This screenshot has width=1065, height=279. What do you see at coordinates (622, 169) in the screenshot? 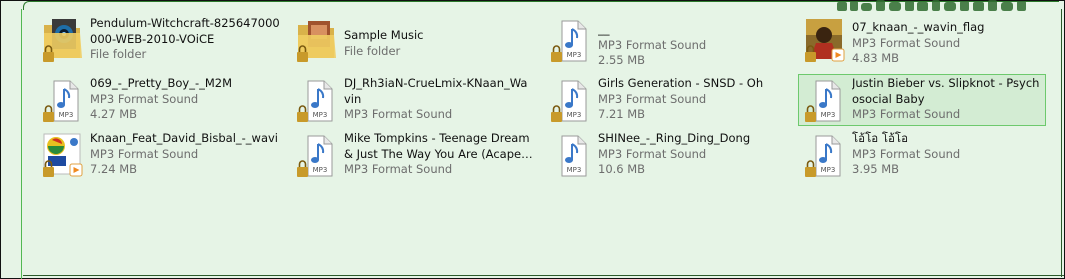
I see `item-size: 10.6 MB` at bounding box center [622, 169].